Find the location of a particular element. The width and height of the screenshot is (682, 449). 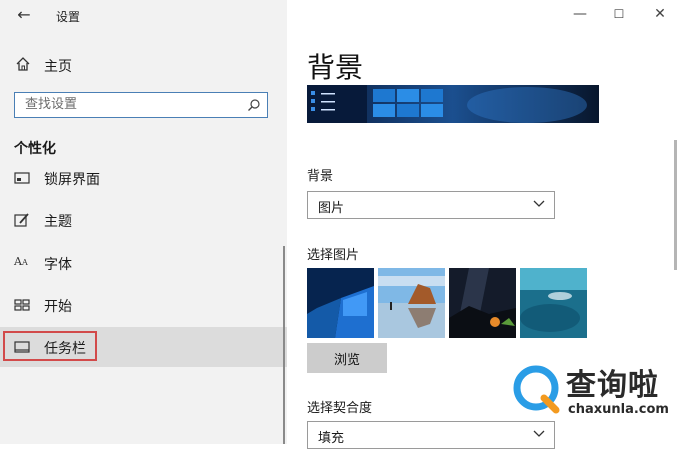

background-preview is located at coordinates (453, 104).